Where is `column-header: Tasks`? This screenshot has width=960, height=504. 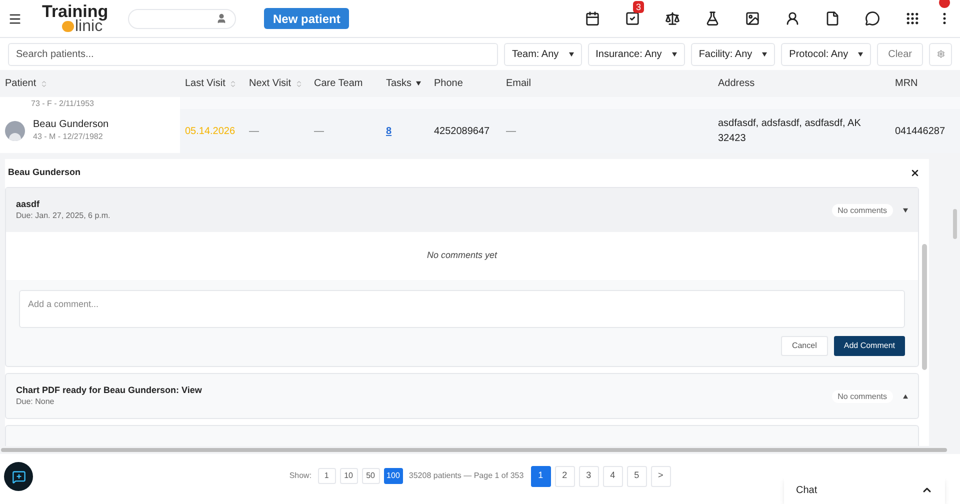 column-header: Tasks is located at coordinates (399, 83).